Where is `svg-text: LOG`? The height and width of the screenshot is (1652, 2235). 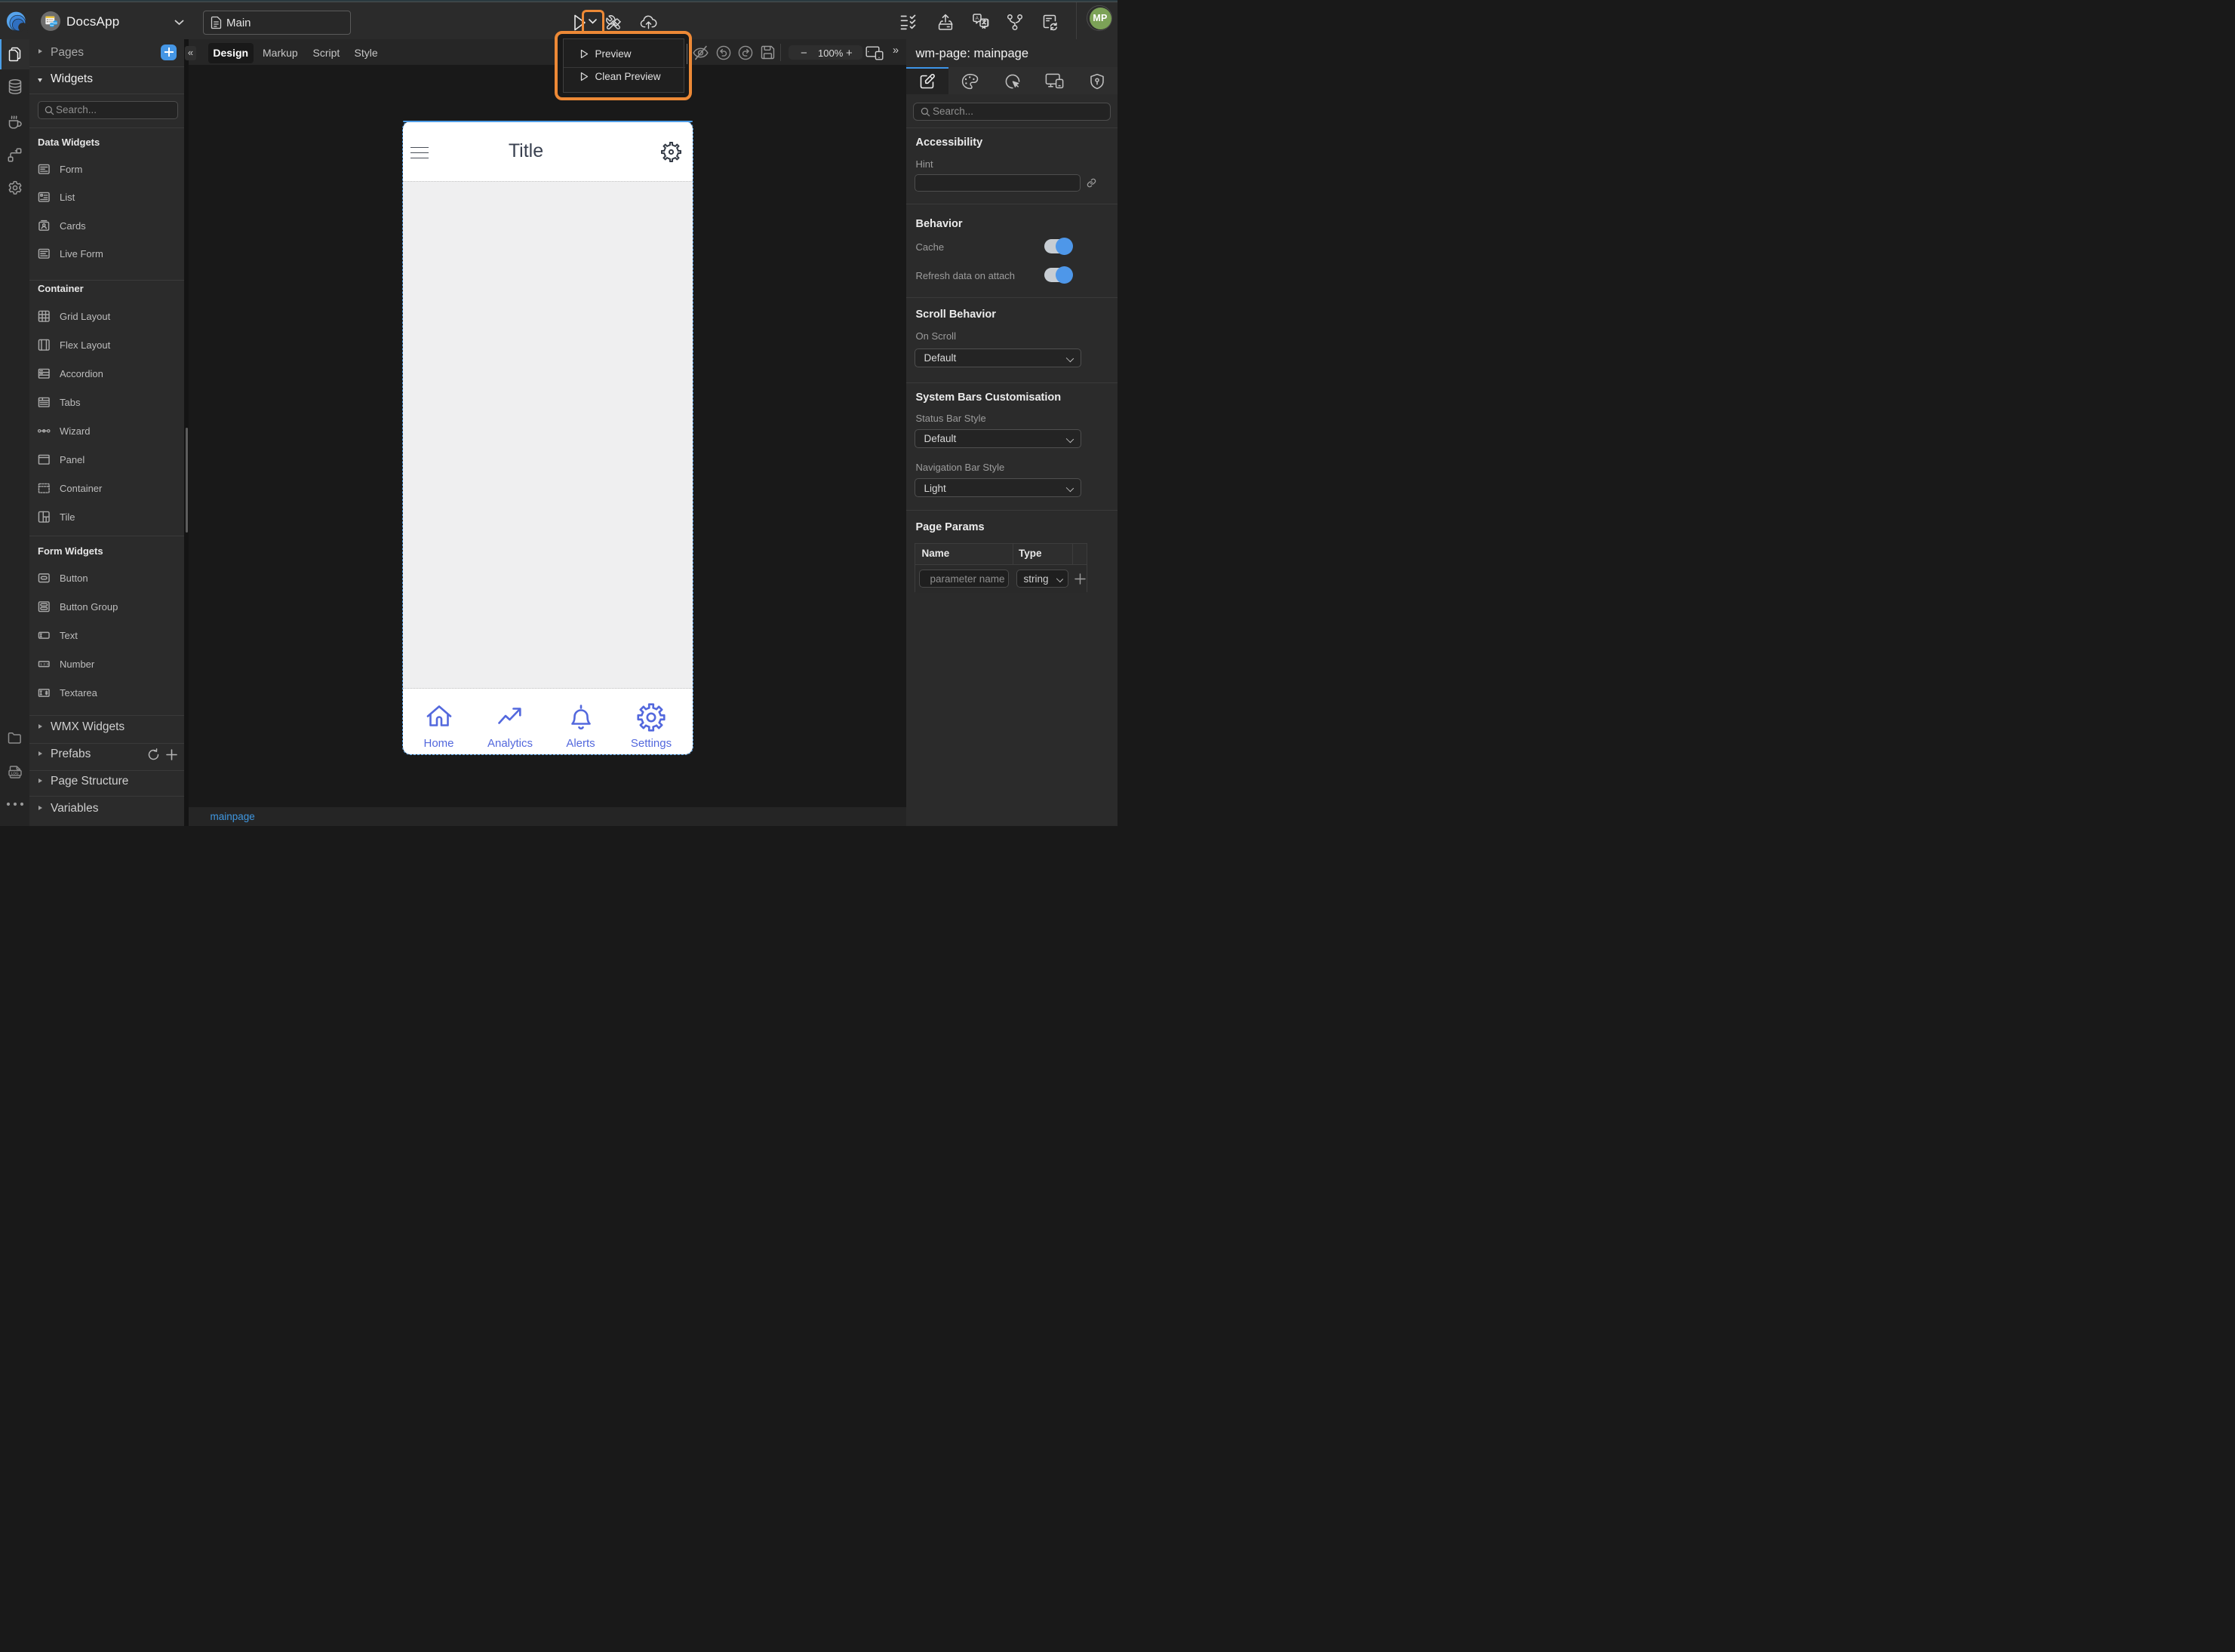 svg-text: LOG is located at coordinates (14, 773).